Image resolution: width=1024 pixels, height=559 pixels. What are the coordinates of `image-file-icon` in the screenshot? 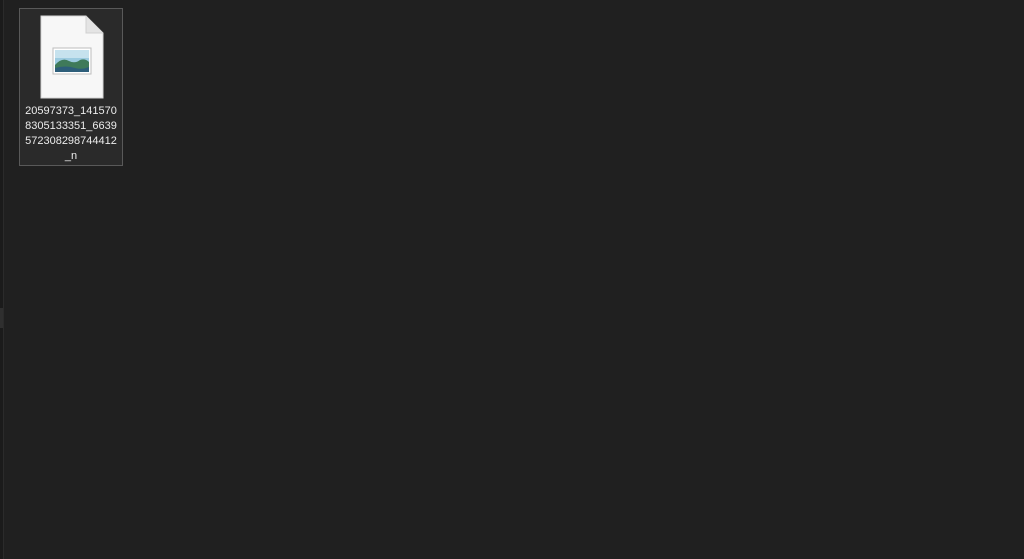 It's located at (72, 57).